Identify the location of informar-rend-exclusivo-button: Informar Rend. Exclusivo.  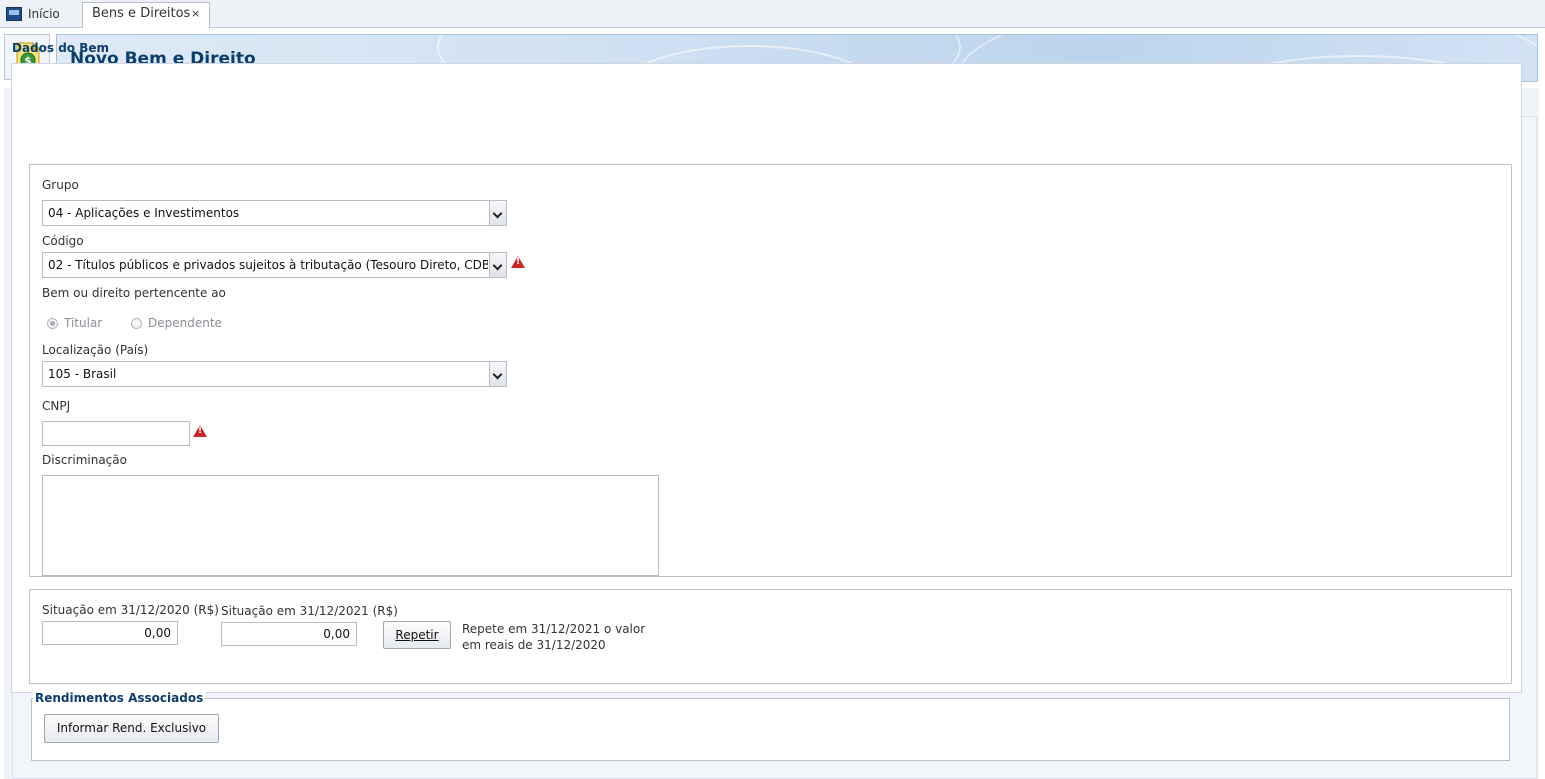
(131, 728).